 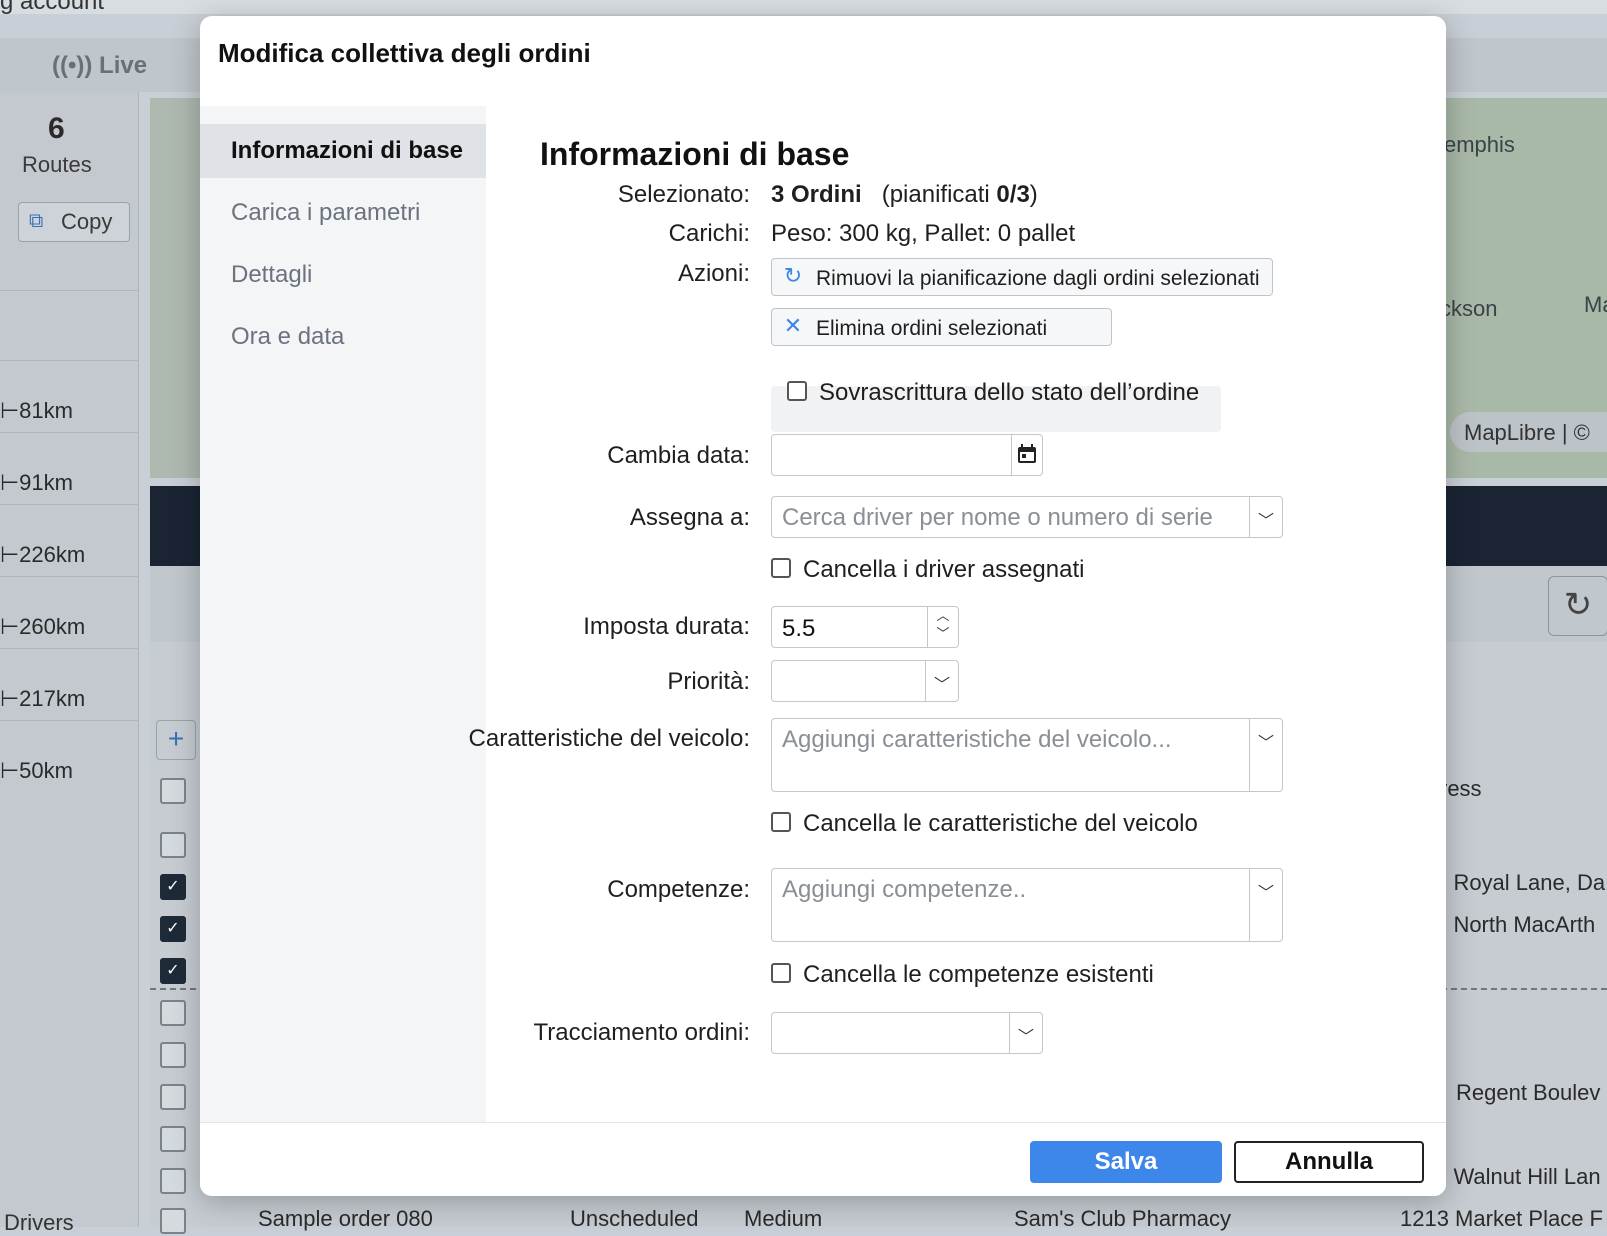 I want to click on loads-label: Carichi:, so click(x=709, y=233).